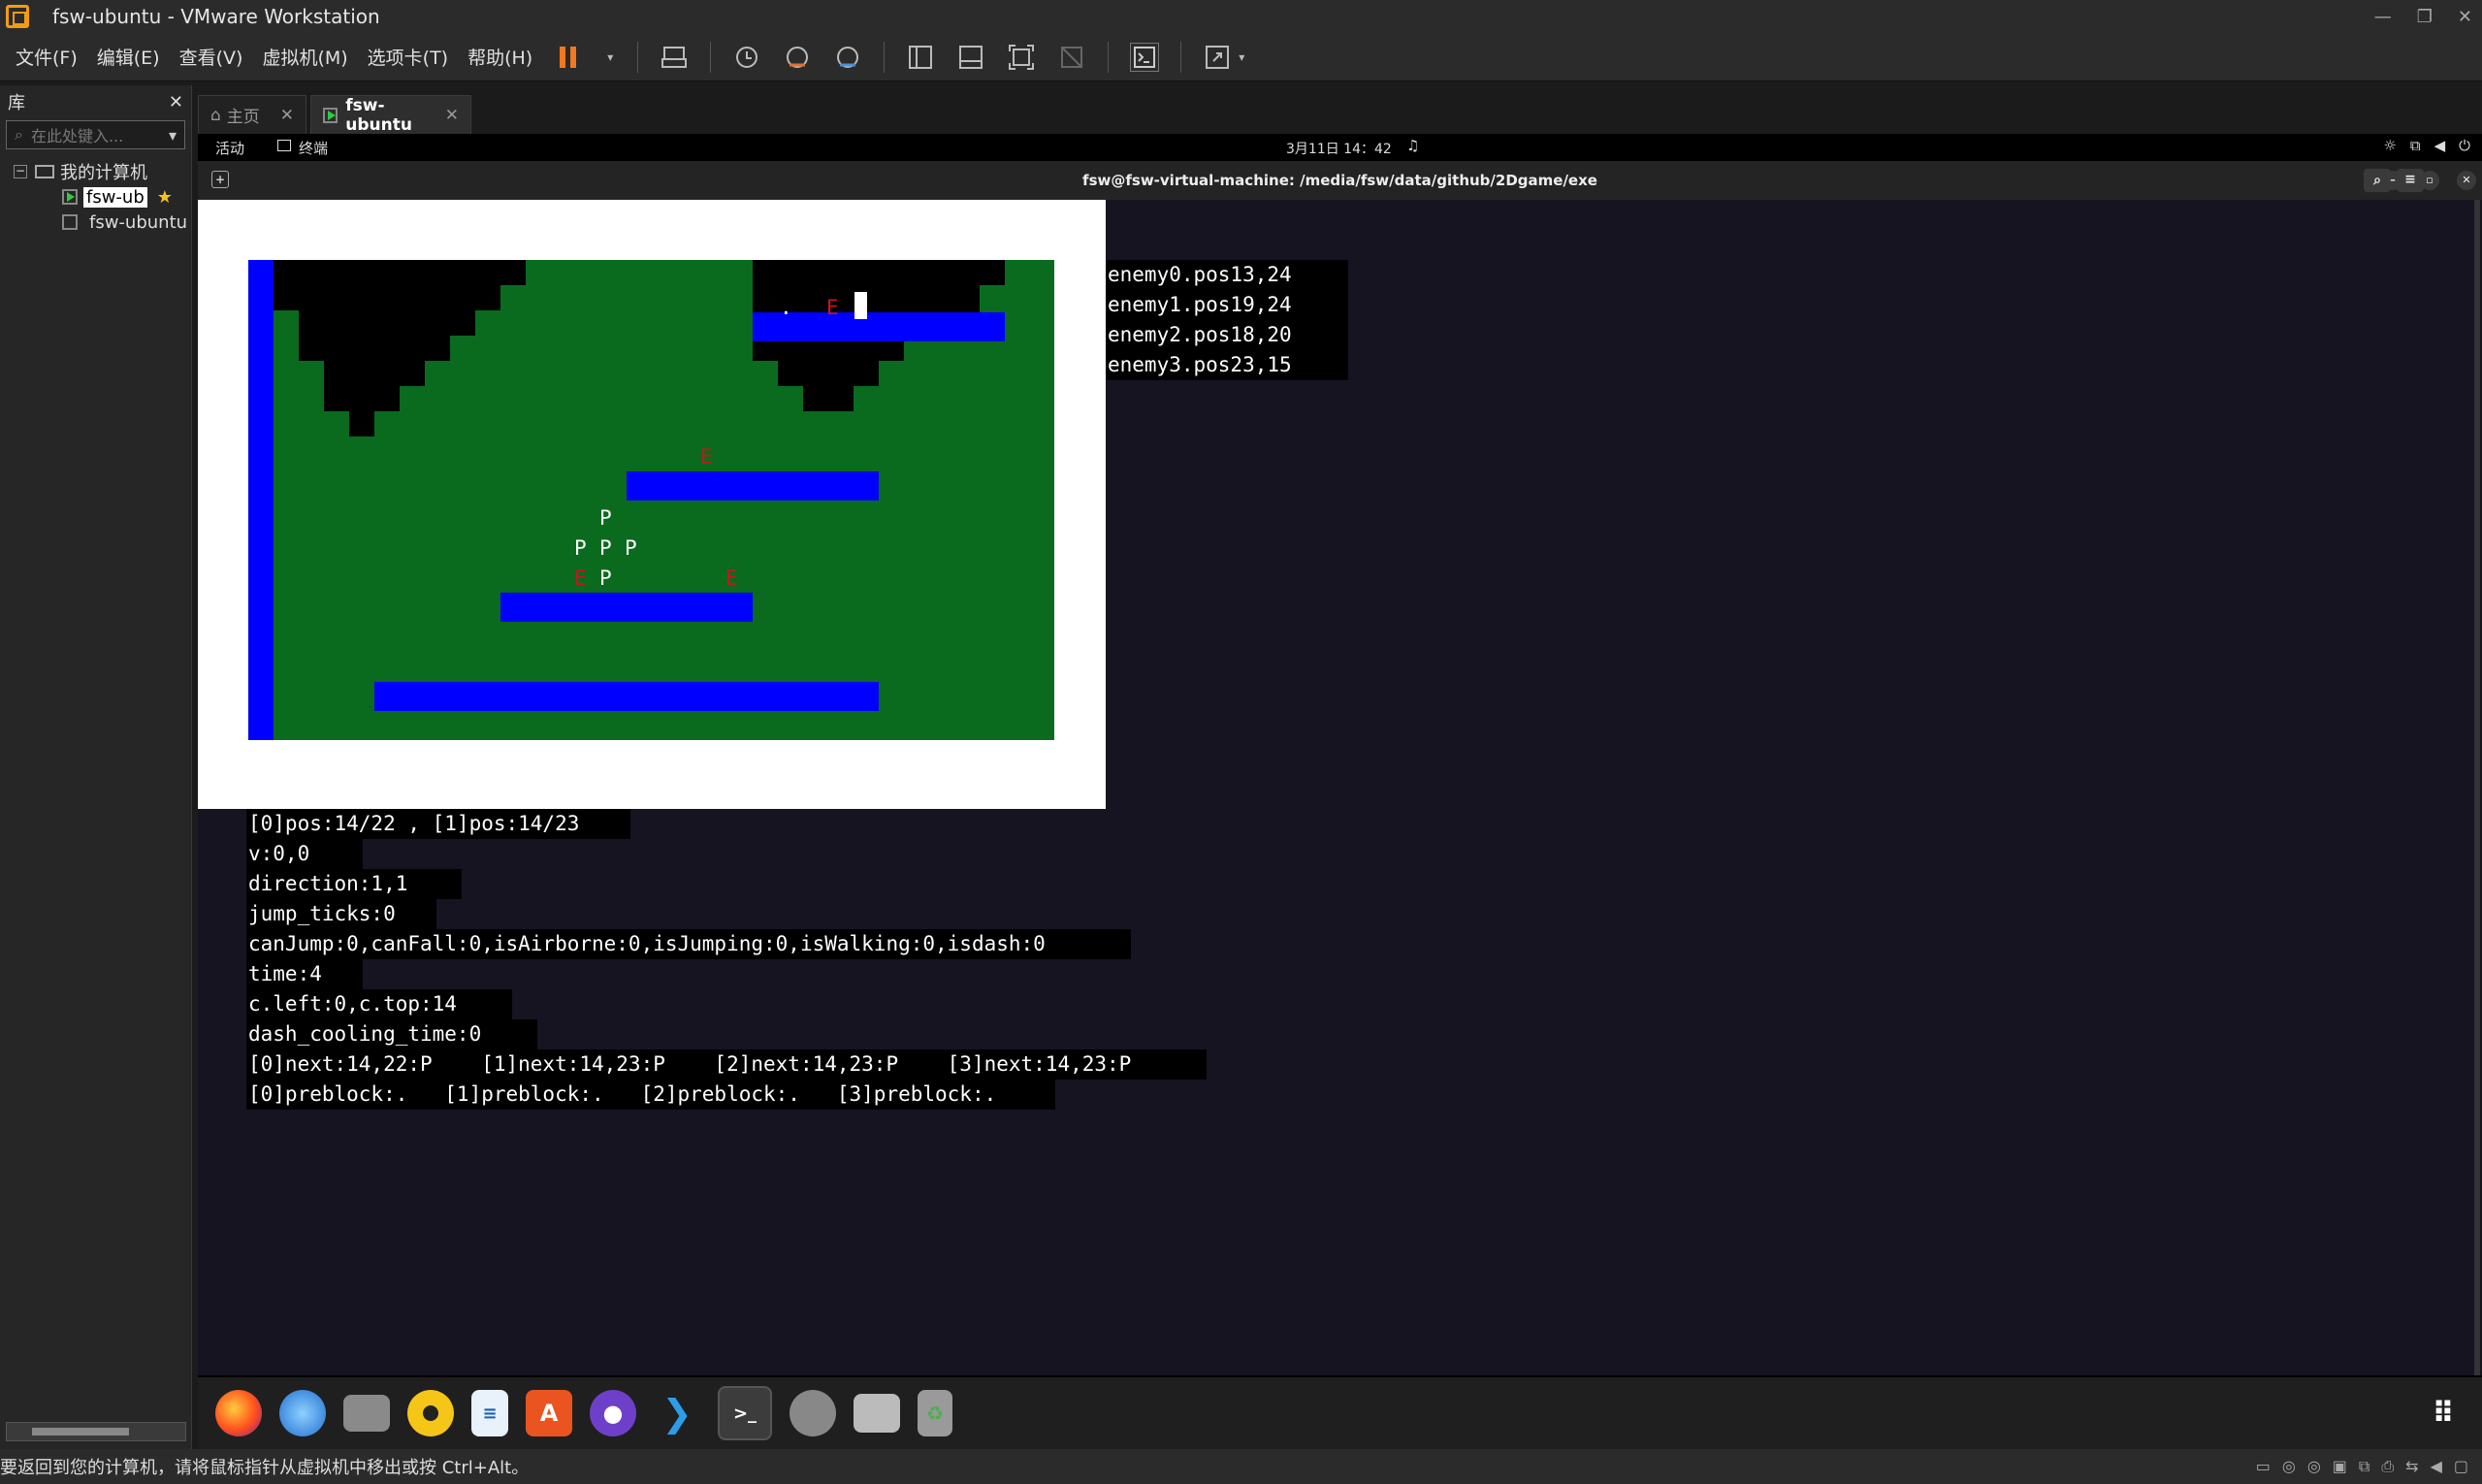 This screenshot has width=2482, height=1484. I want to click on thumbnail-bar-button, so click(970, 57).